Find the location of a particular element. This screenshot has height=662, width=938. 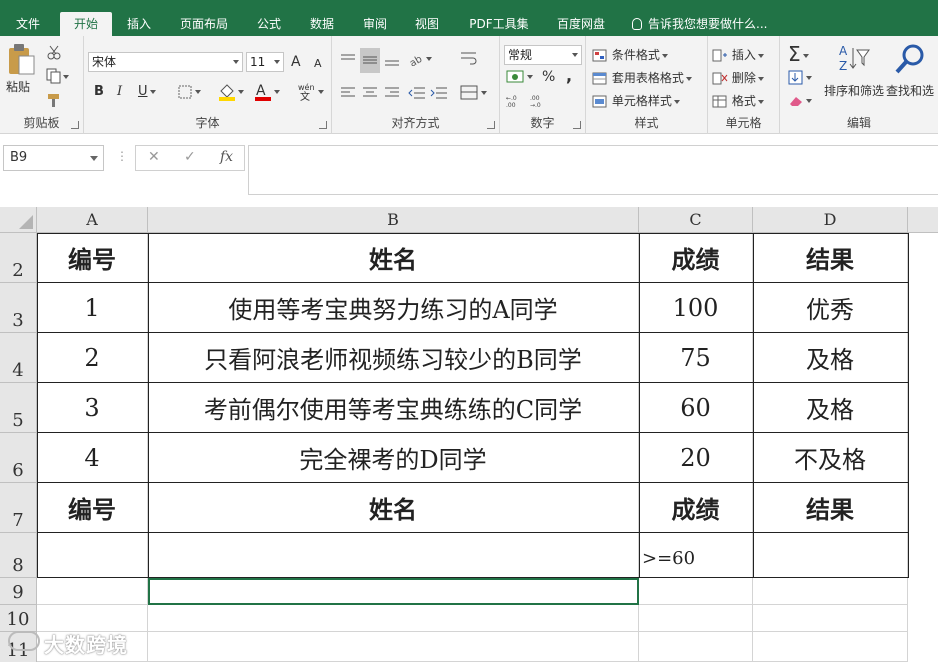

percent-style-button: % is located at coordinates (548, 77).